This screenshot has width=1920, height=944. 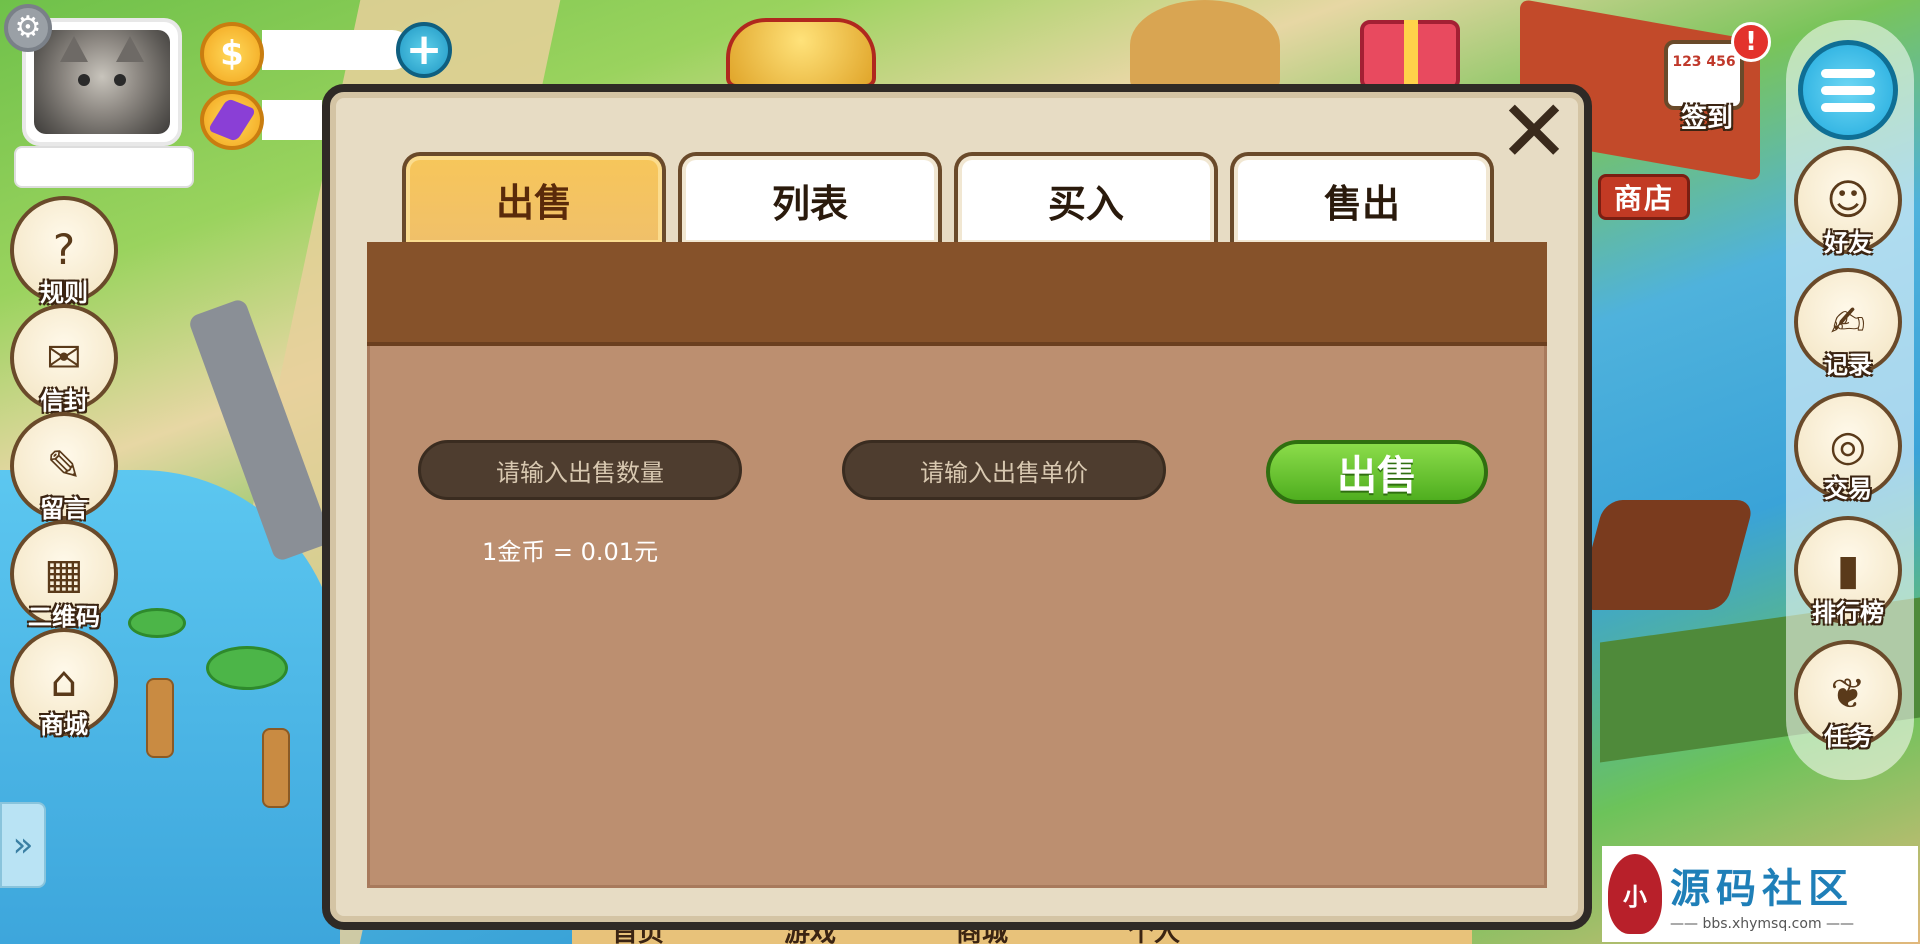 I want to click on gear-icon: ⚙, so click(x=28, y=28).